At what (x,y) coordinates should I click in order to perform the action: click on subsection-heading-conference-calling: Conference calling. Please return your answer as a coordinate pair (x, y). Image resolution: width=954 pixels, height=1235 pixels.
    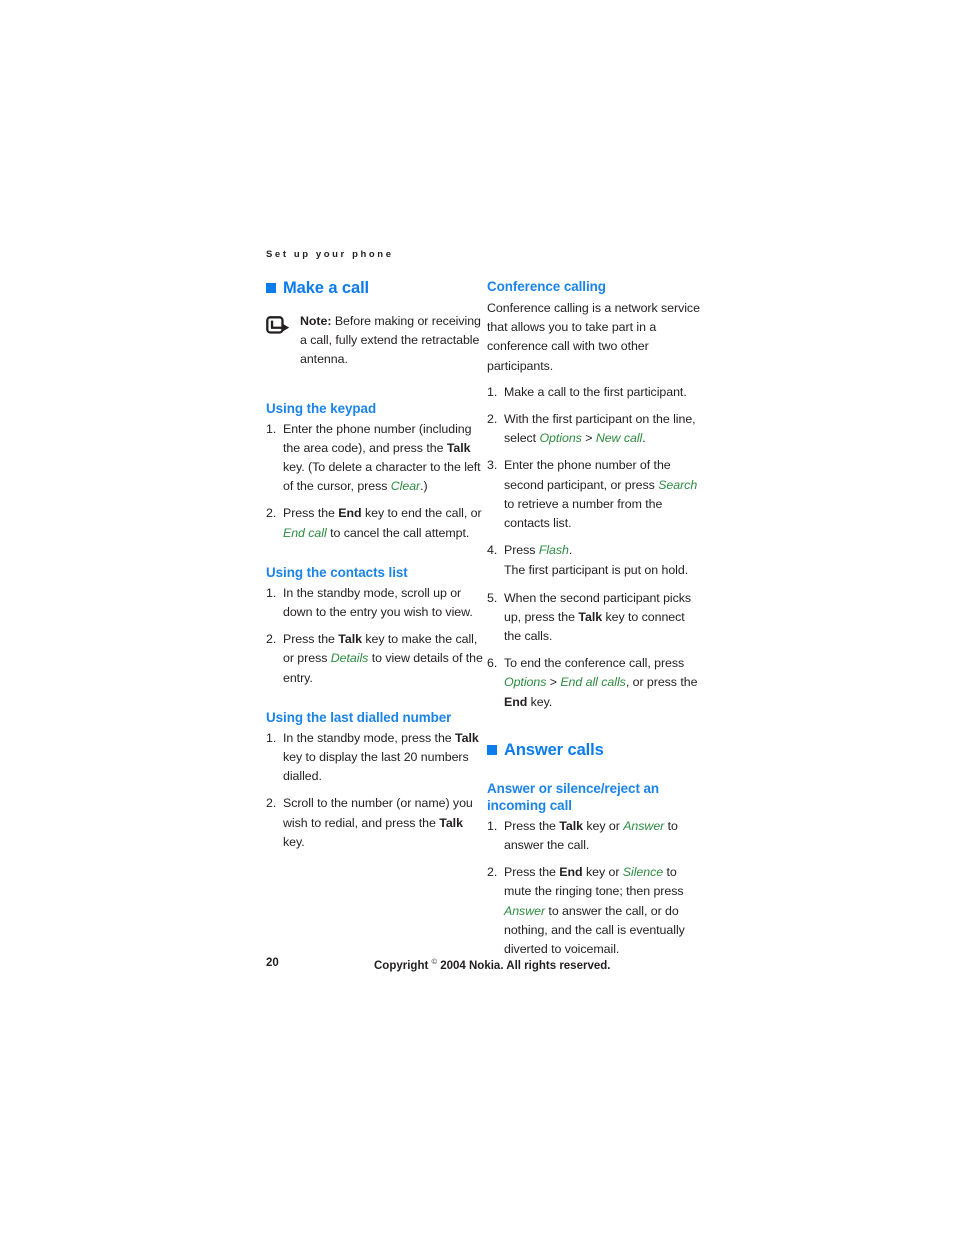
    Looking at the image, I should click on (546, 286).